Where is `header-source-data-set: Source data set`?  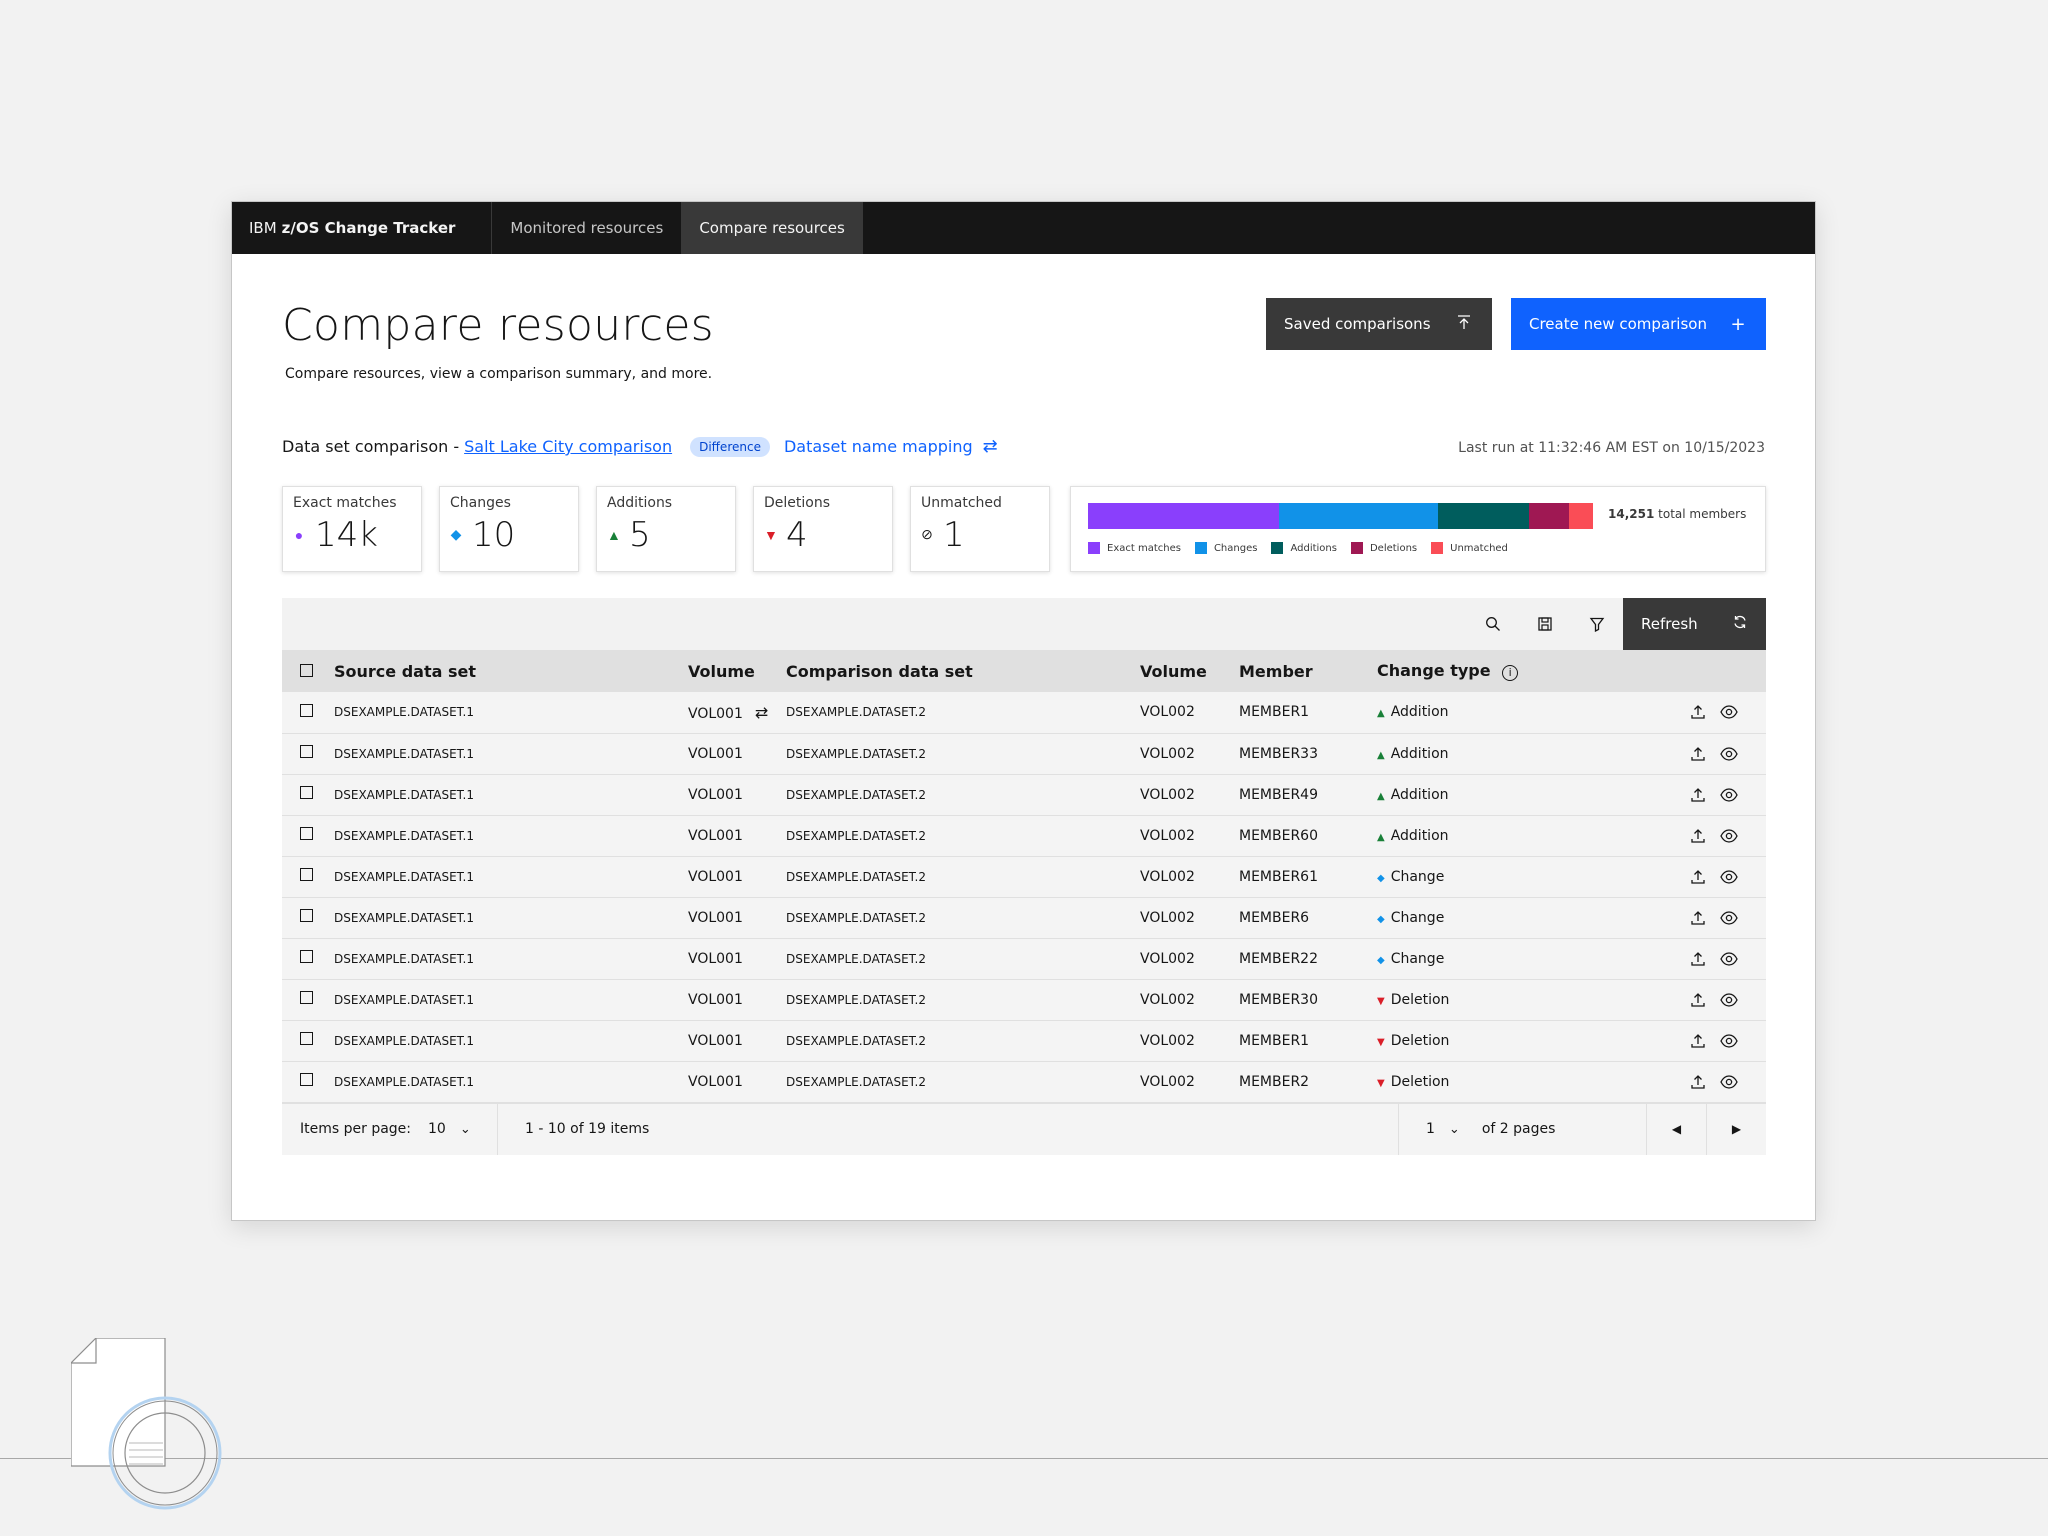 header-source-data-set: Source data set is located at coordinates (511, 671).